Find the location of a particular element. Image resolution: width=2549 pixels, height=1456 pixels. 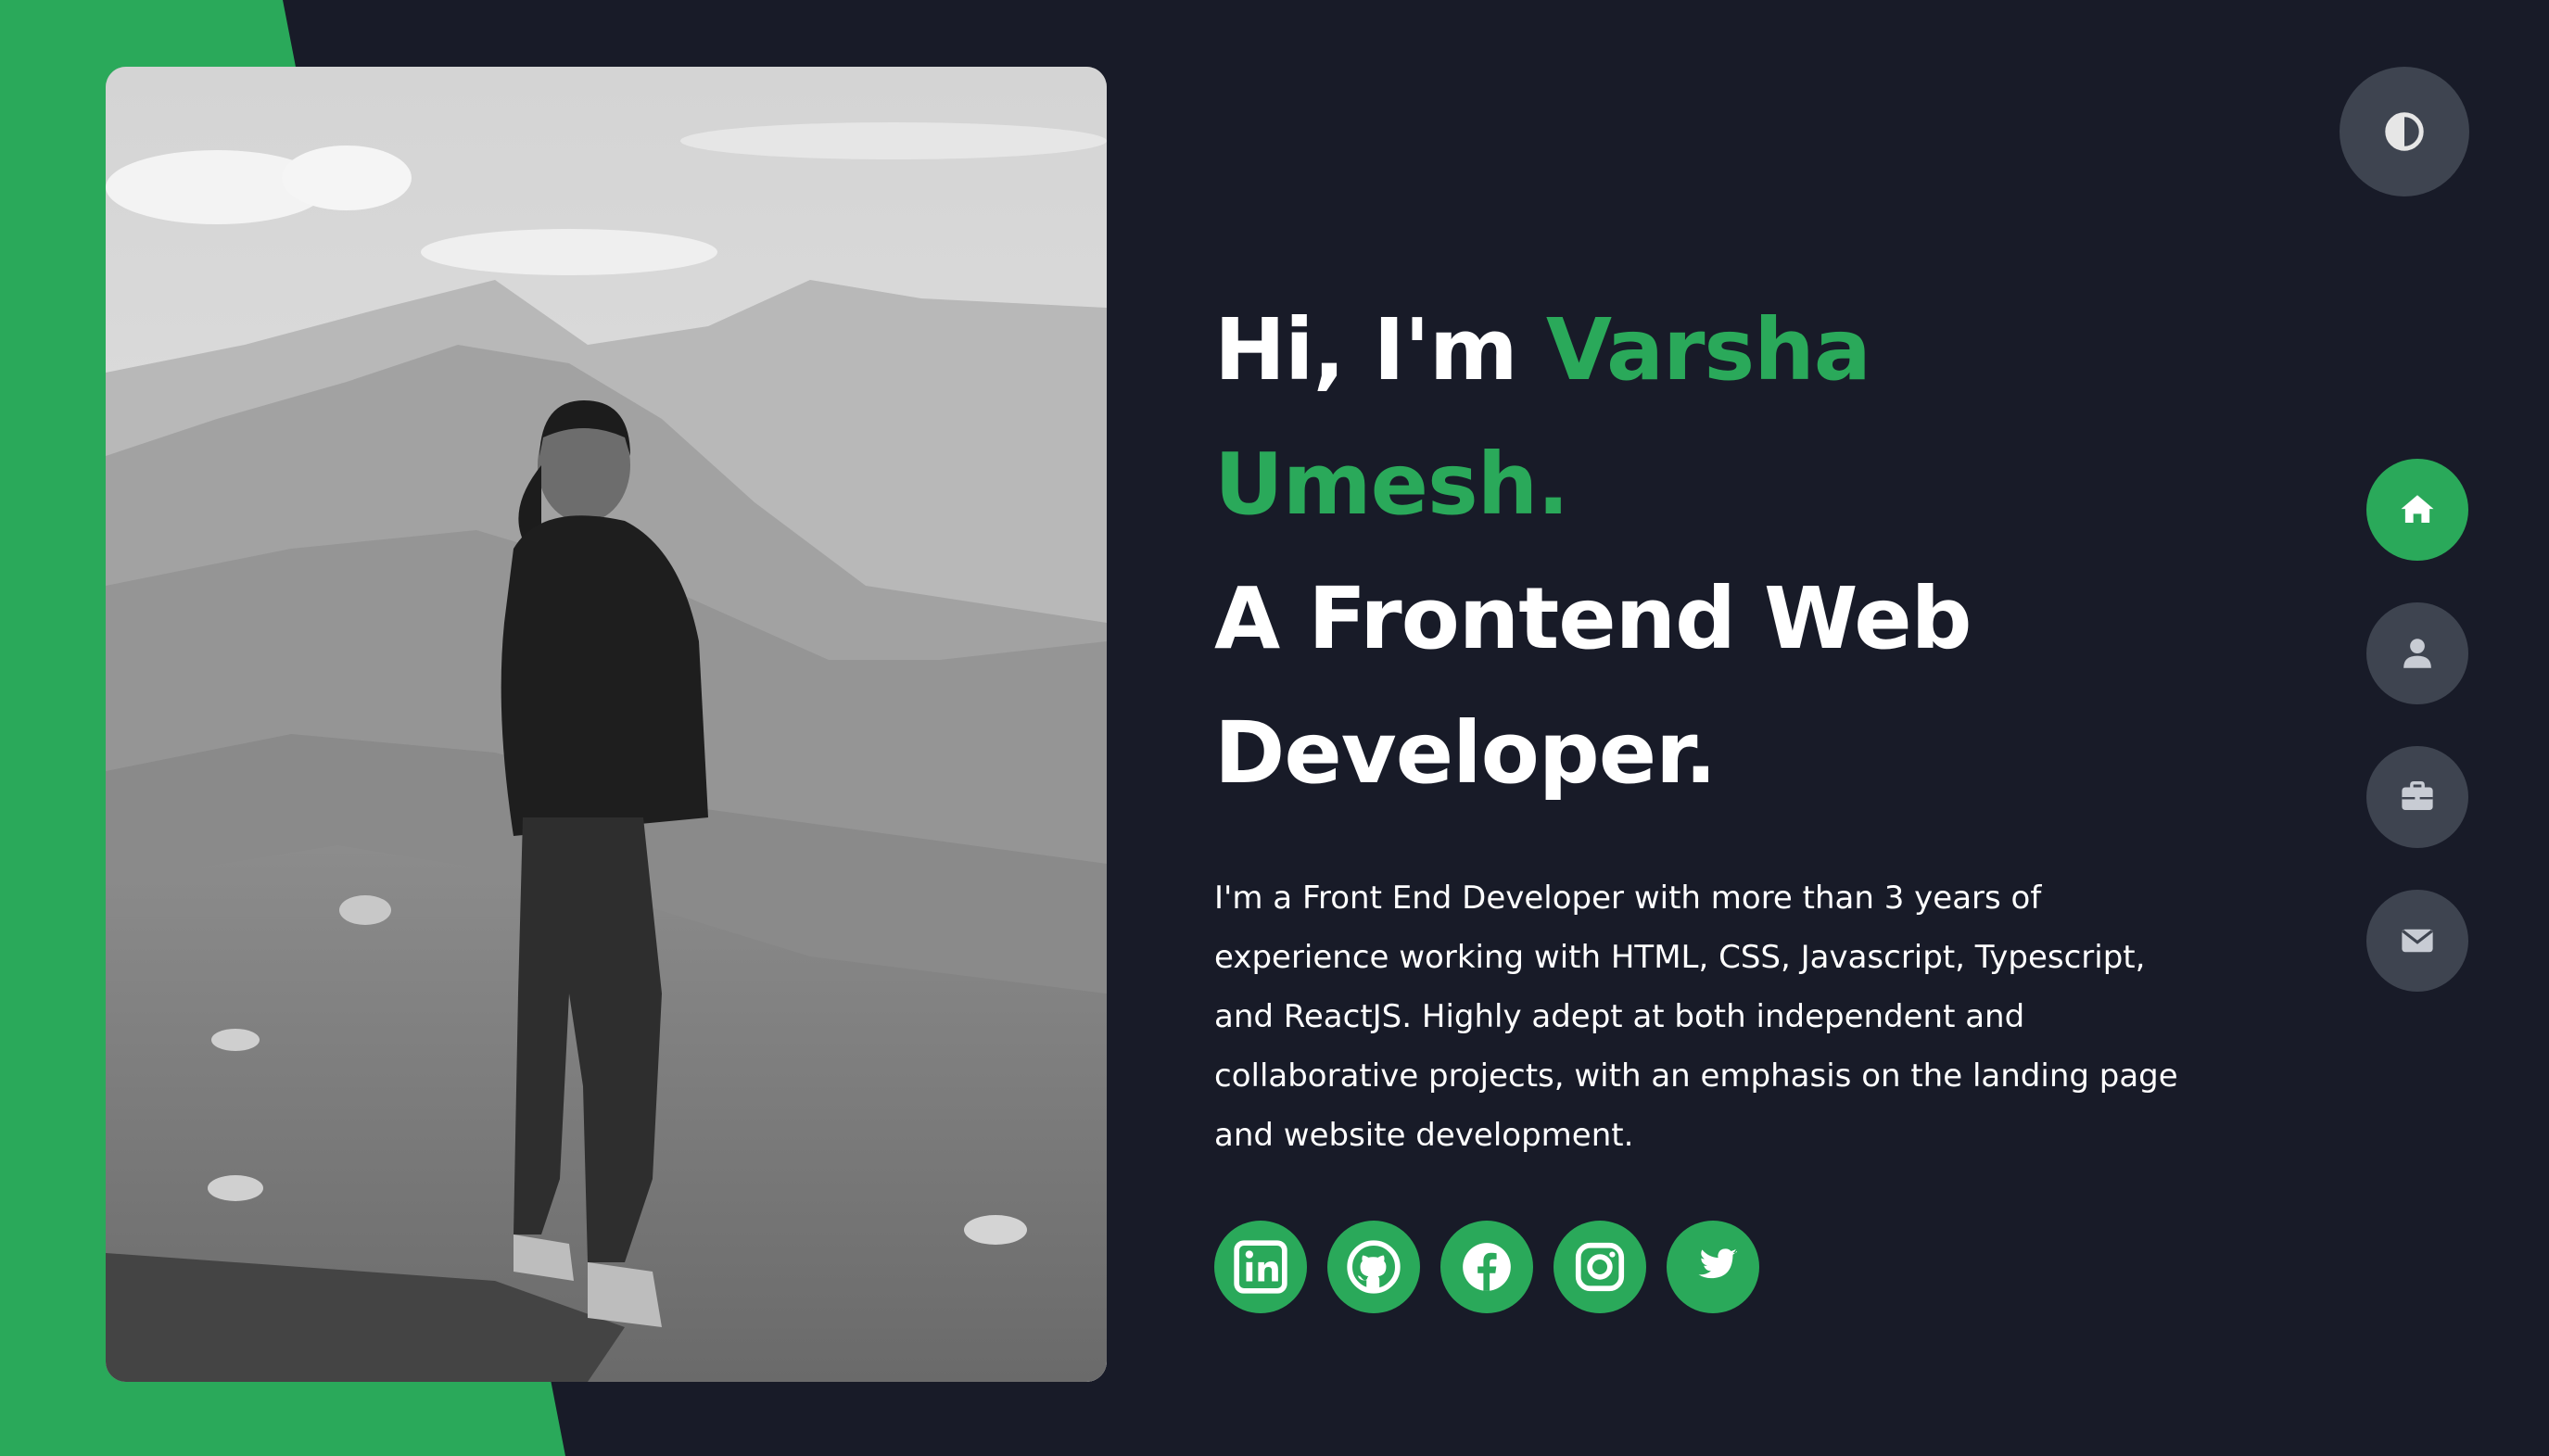

envelope-icon is located at coordinates (2417, 941).